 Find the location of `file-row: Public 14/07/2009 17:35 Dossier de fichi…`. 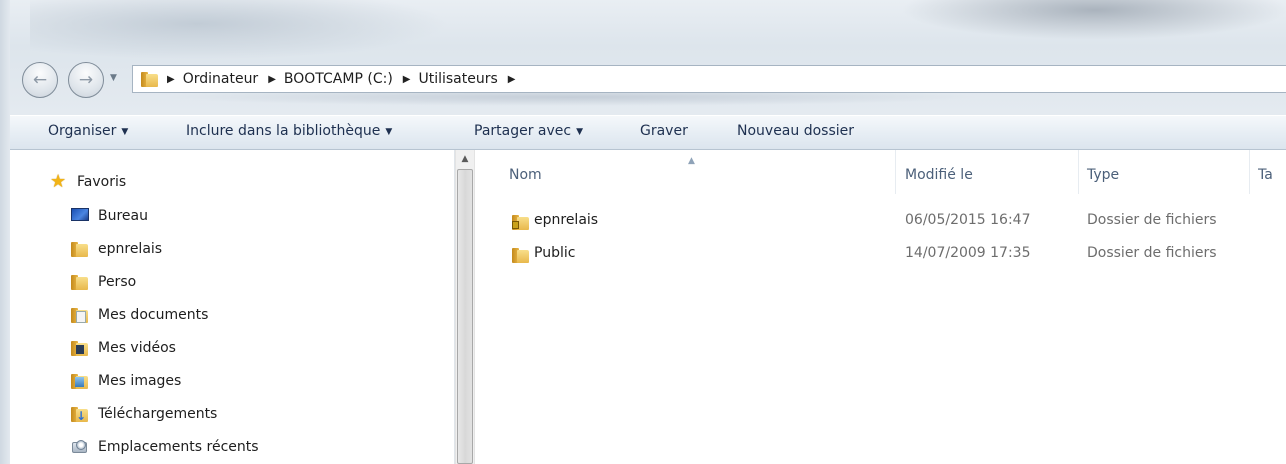

file-row: Public 14/07/2009 17:35 Dossier de fichi… is located at coordinates (881, 254).